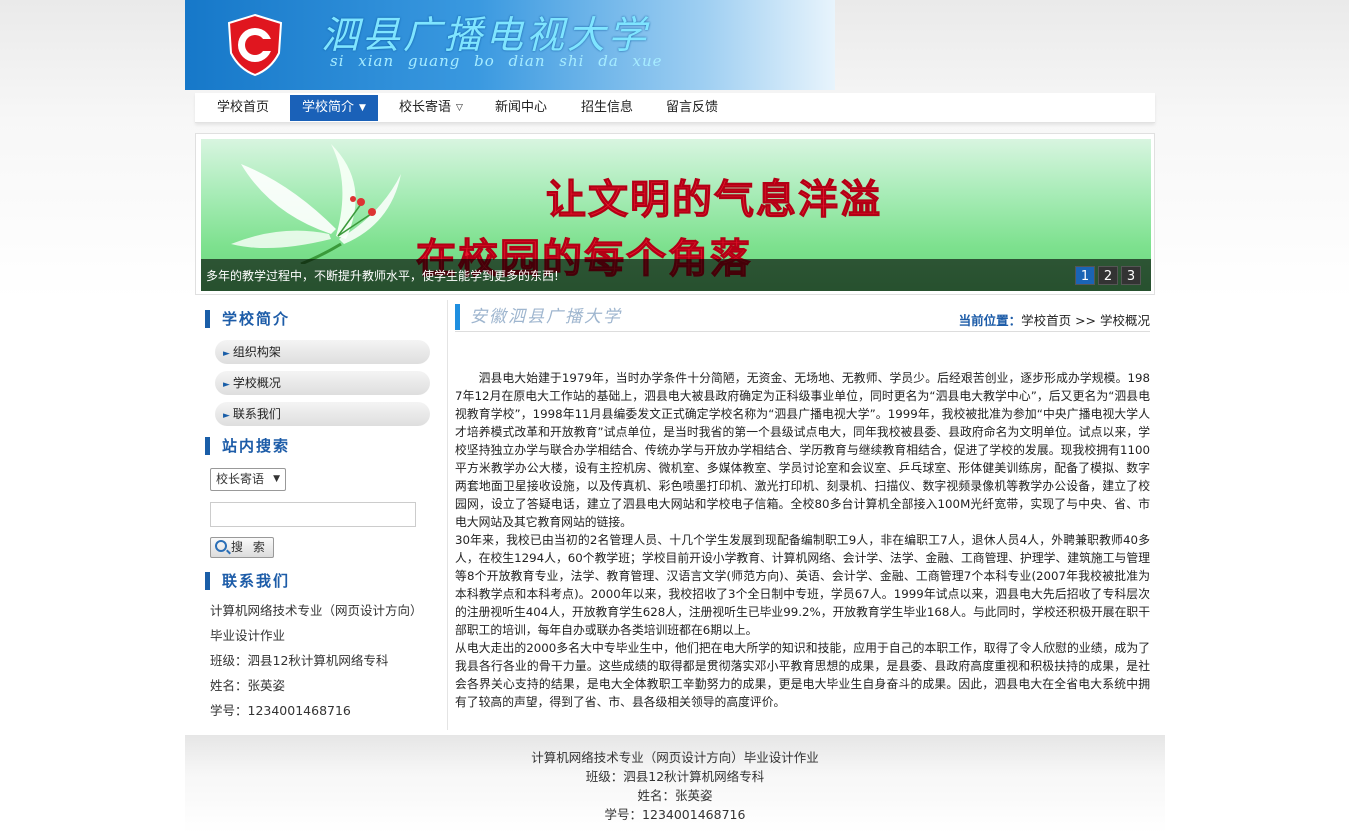 The width and height of the screenshot is (1349, 834). What do you see at coordinates (1085, 275) in the screenshot?
I see `slide-page-1: 1` at bounding box center [1085, 275].